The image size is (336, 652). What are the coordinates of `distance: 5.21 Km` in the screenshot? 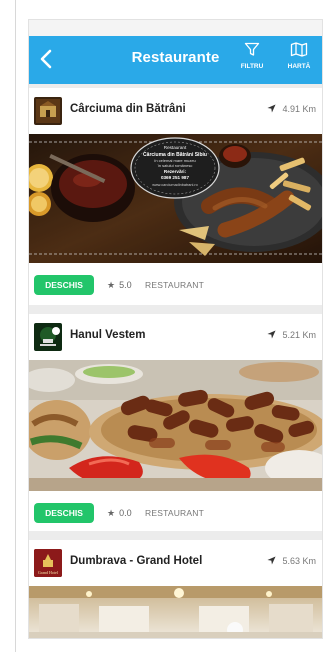 It's located at (291, 335).